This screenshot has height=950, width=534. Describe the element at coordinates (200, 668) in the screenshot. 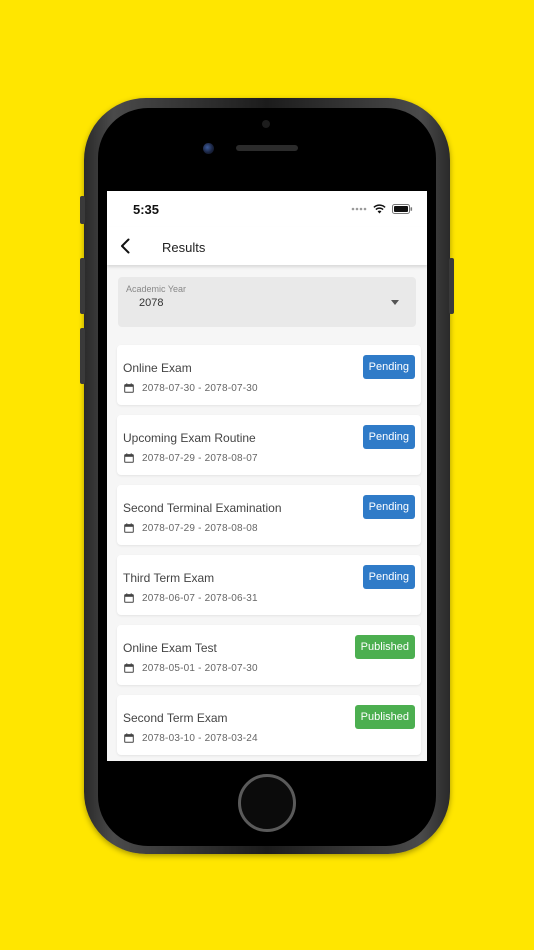

I see `exam-dates: 2078-05-01 - 2078-07-30` at that location.